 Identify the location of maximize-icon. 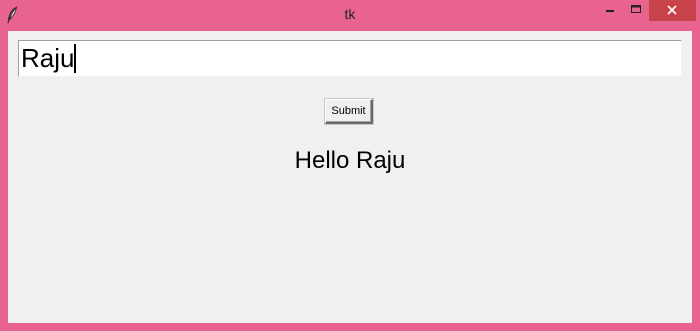
(636, 9).